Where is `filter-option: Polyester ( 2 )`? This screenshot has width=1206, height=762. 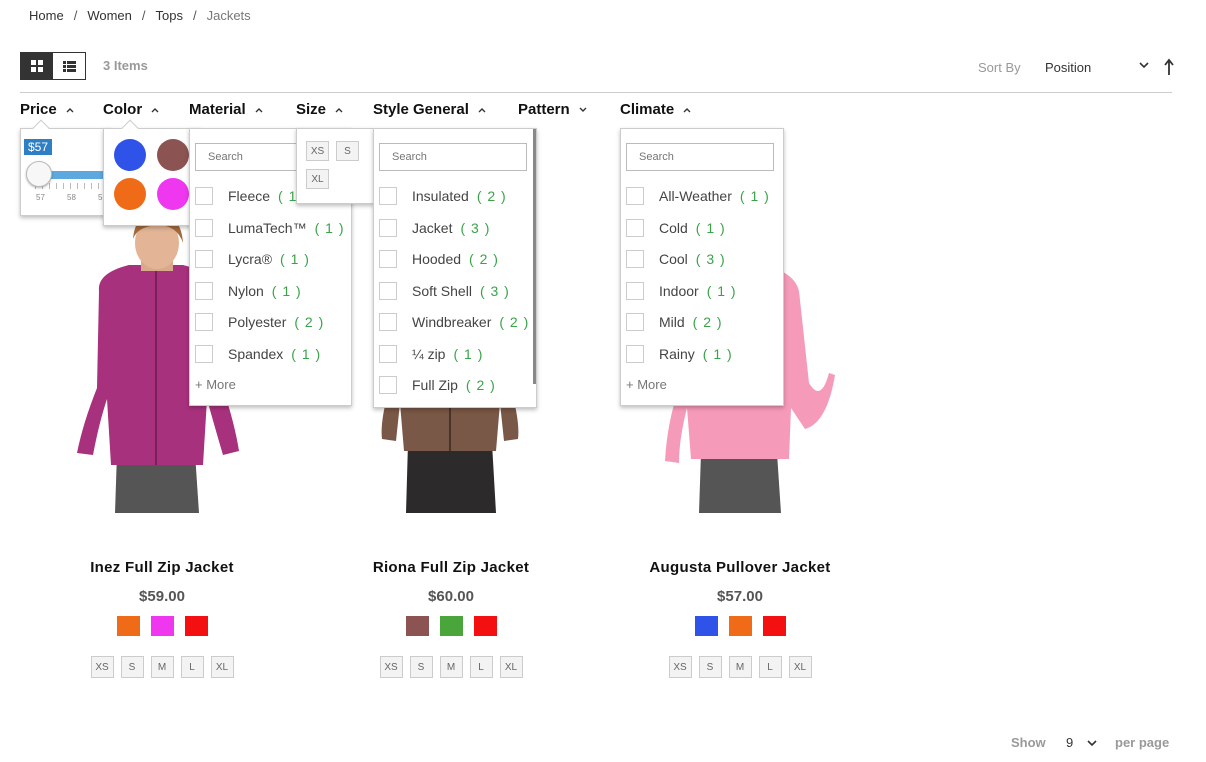 filter-option: Polyester ( 2 ) is located at coordinates (259, 322).